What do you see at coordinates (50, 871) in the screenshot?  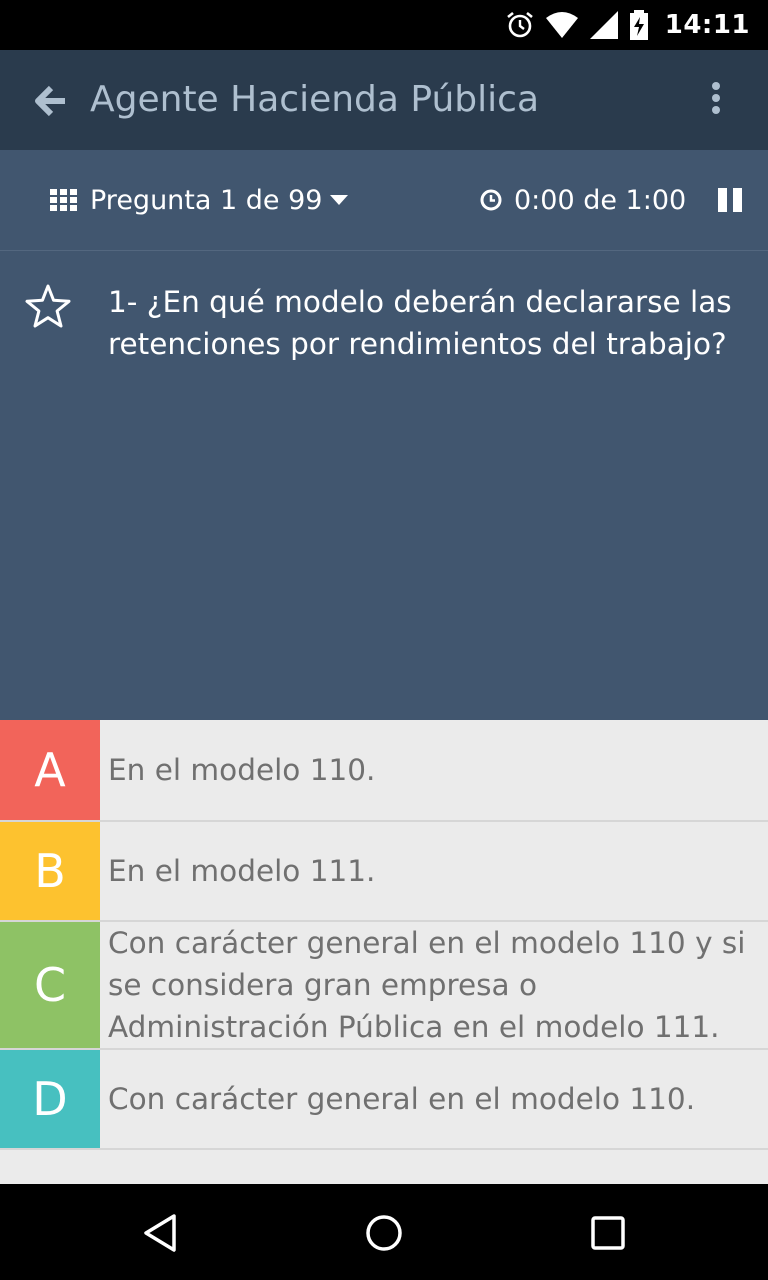 I see `answer-letter: B` at bounding box center [50, 871].